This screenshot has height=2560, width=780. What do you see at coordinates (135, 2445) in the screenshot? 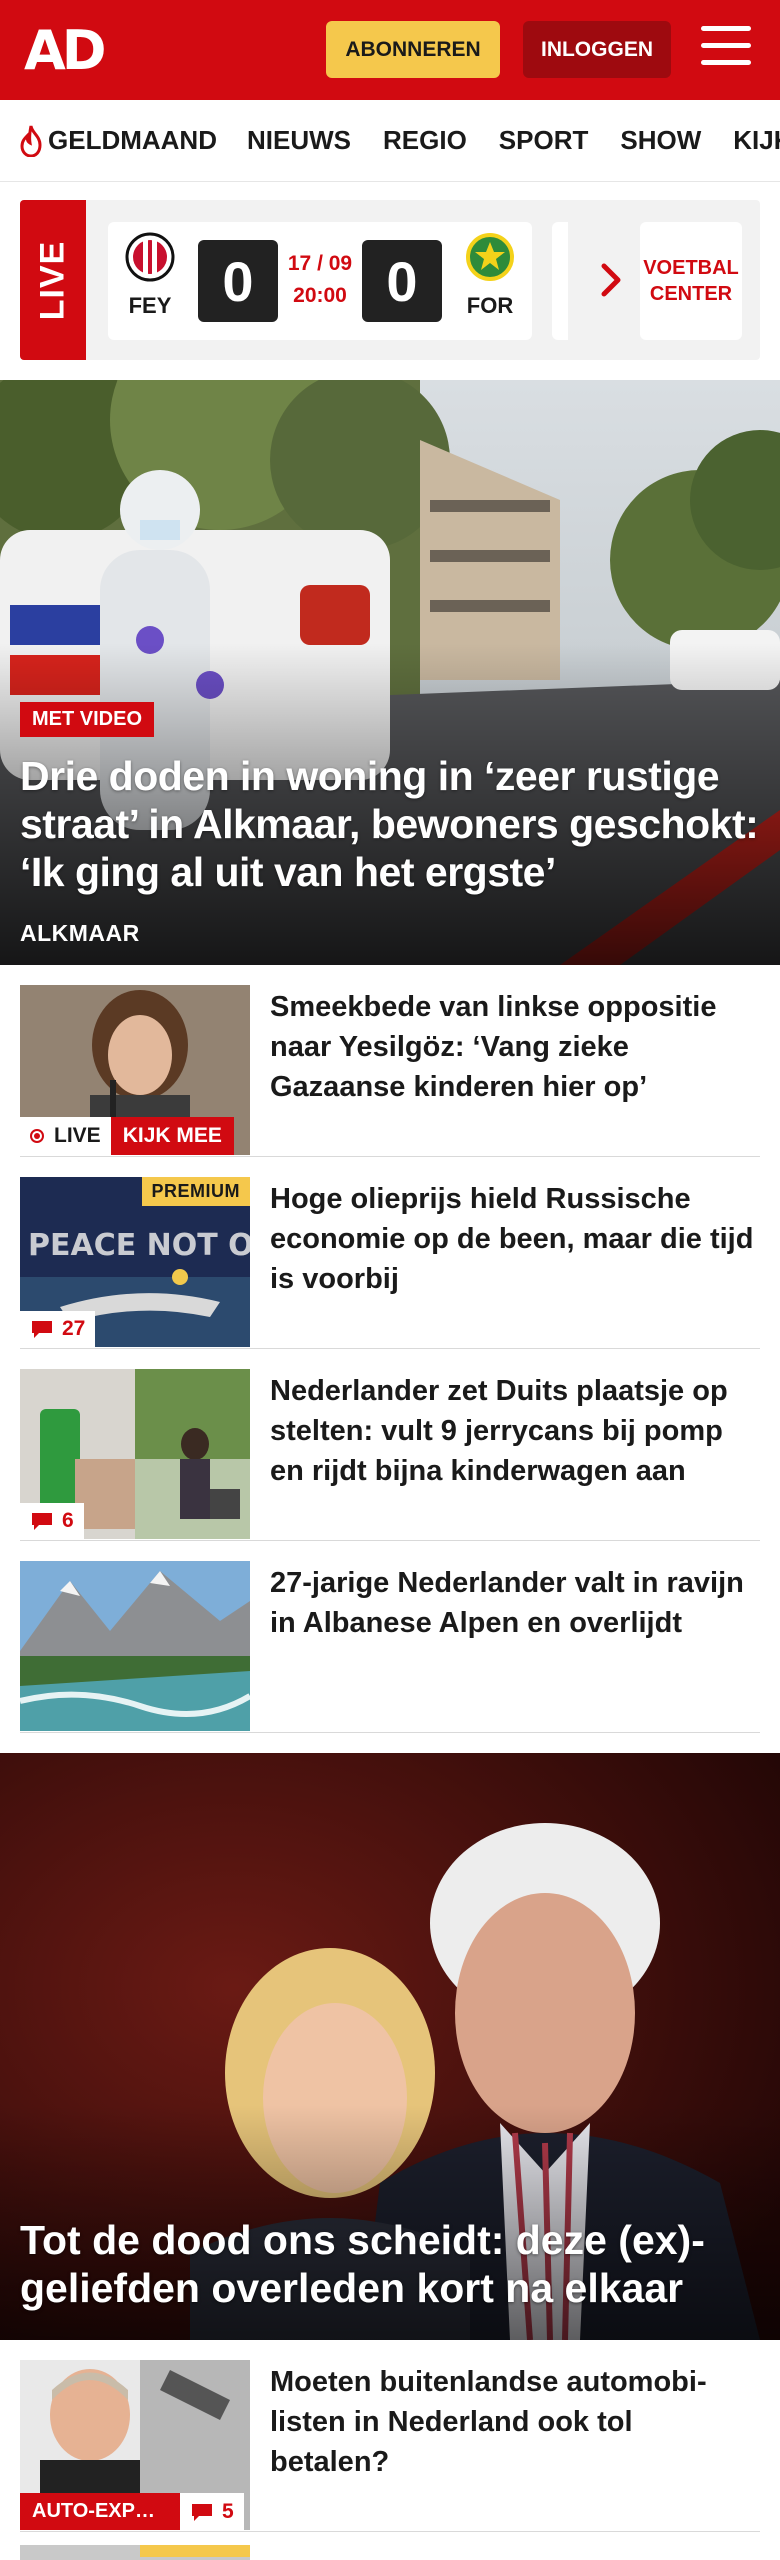
I see `article-thumbnail: AUTO-EXPERT 5` at bounding box center [135, 2445].